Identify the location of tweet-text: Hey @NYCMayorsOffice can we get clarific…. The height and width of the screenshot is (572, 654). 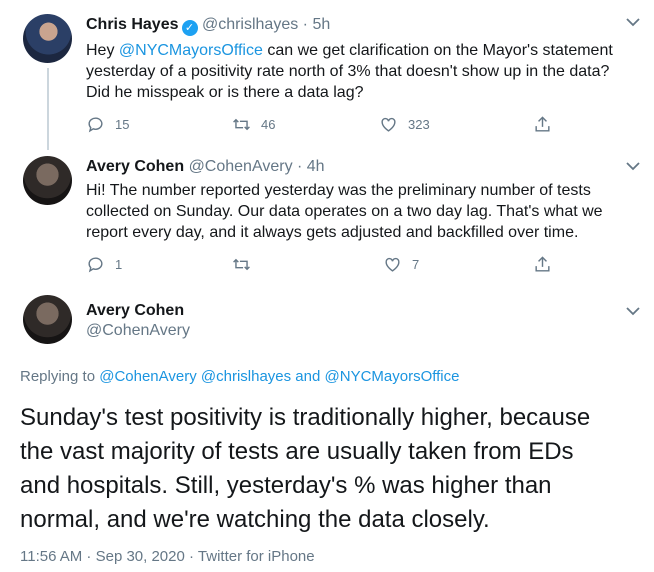
(349, 71).